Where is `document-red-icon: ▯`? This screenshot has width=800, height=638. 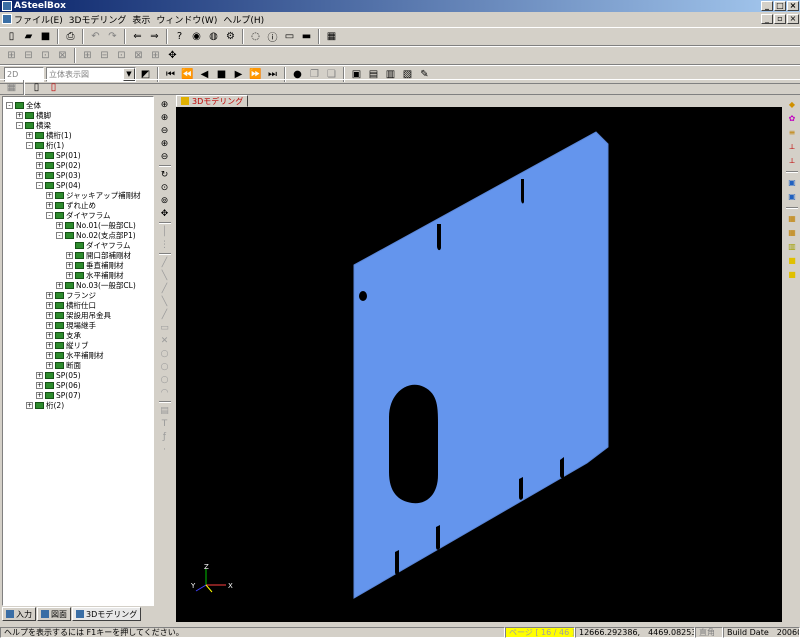 document-red-icon: ▯ is located at coordinates (53, 87).